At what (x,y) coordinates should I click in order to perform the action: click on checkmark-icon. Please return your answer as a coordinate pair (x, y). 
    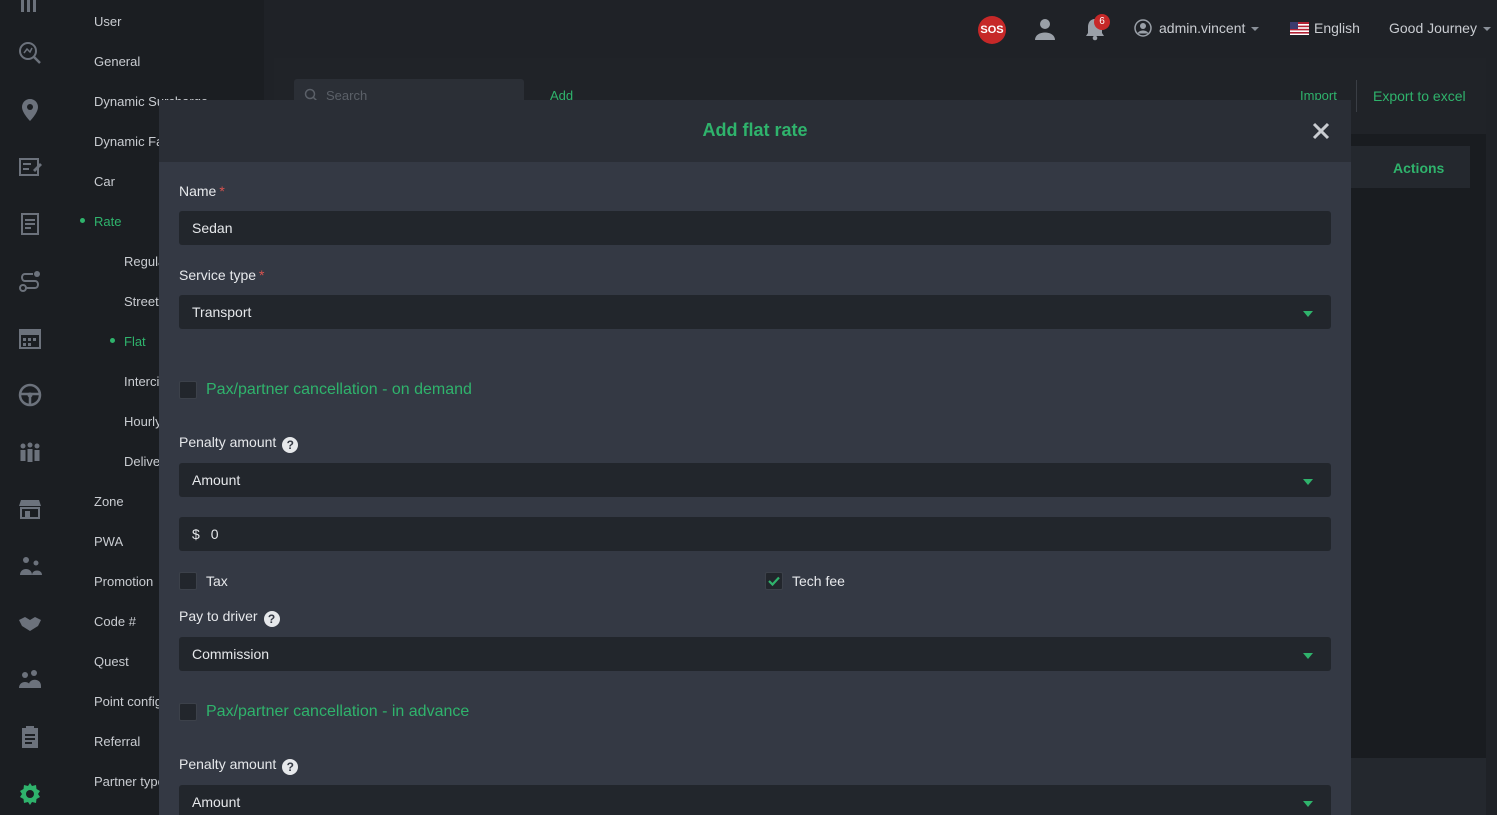
    Looking at the image, I should click on (774, 581).